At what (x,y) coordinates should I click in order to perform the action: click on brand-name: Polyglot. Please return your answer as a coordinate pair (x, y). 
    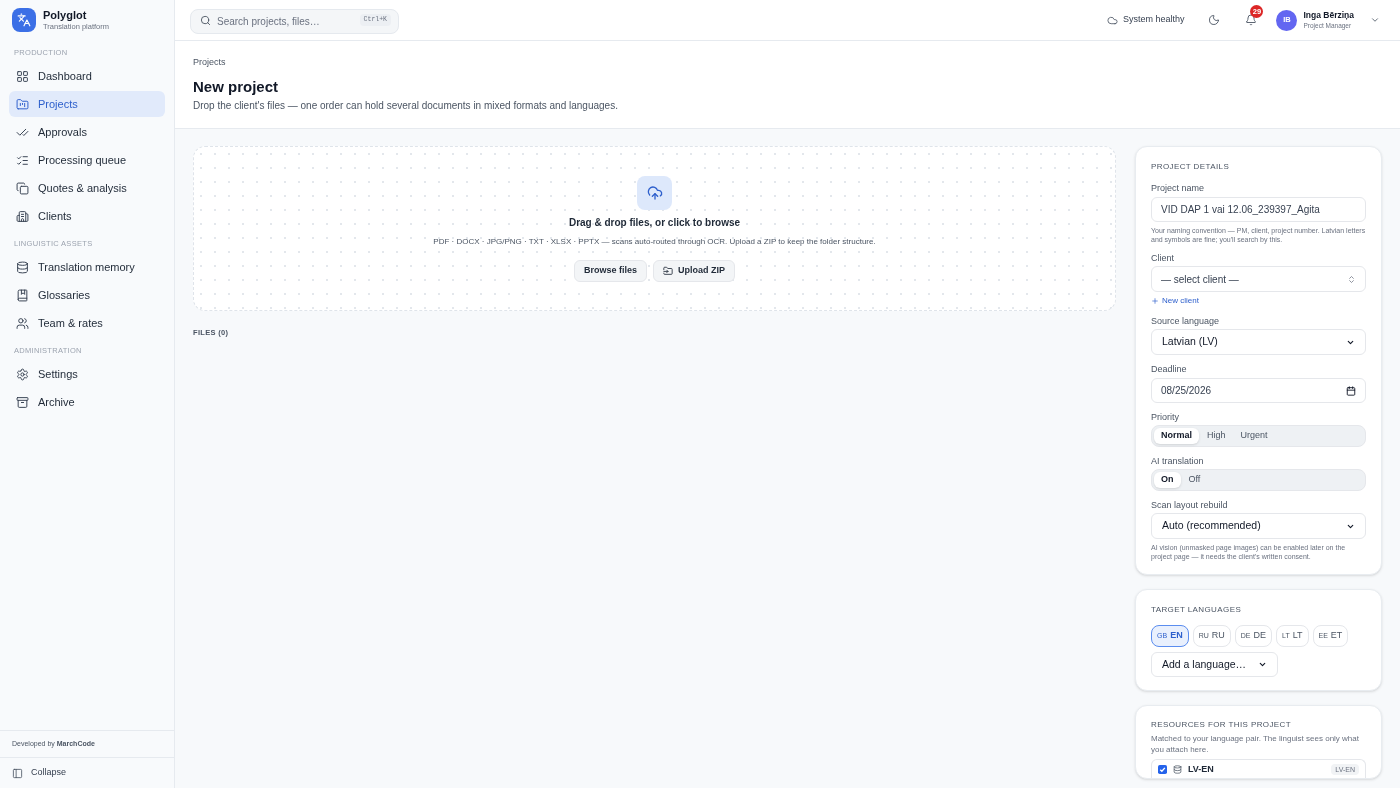
    Looking at the image, I should click on (65, 15).